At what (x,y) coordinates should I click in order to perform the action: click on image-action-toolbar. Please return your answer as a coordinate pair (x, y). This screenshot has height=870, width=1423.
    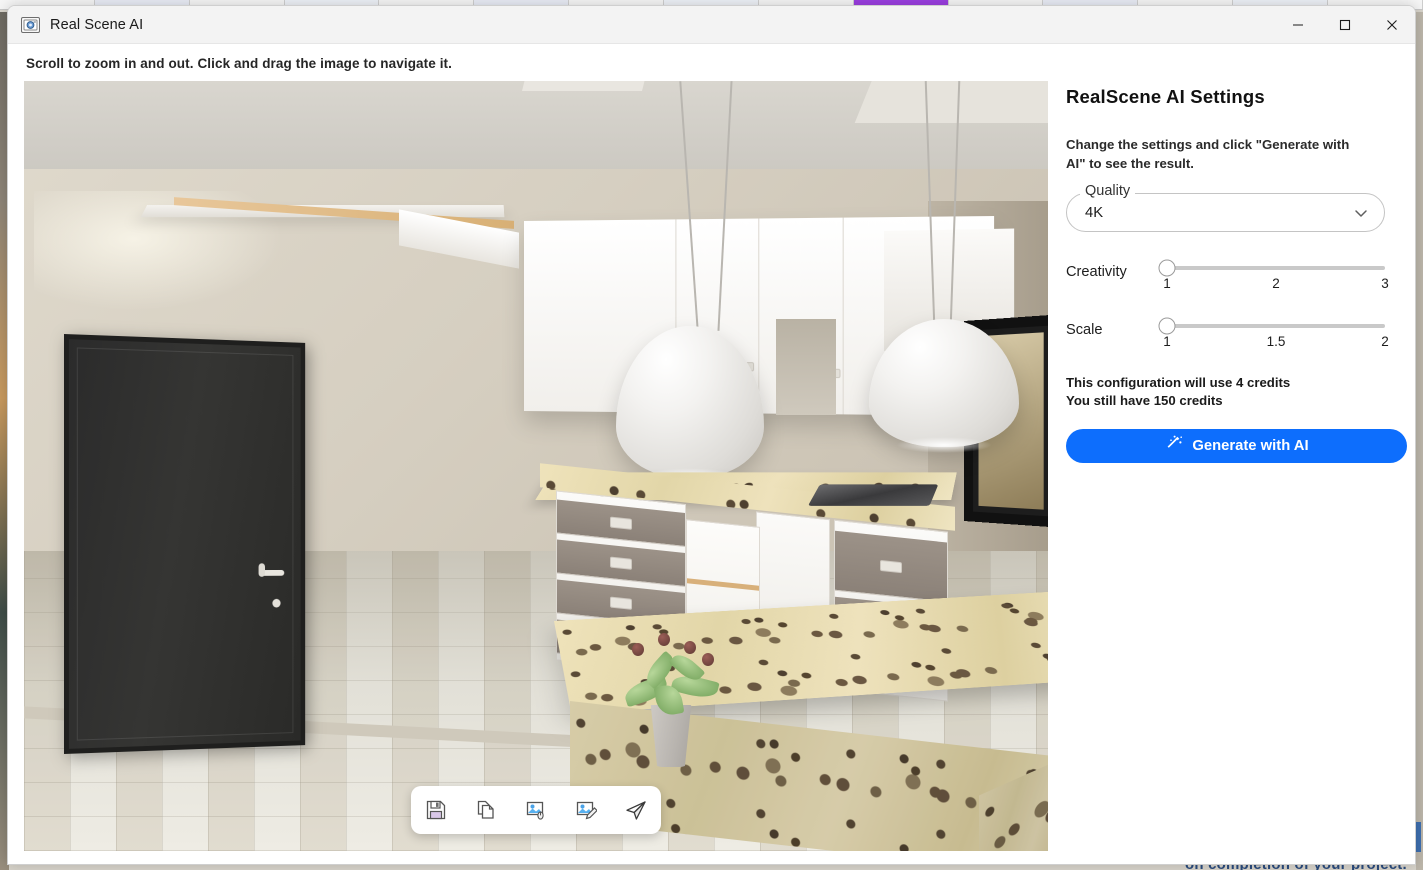
    Looking at the image, I should click on (536, 810).